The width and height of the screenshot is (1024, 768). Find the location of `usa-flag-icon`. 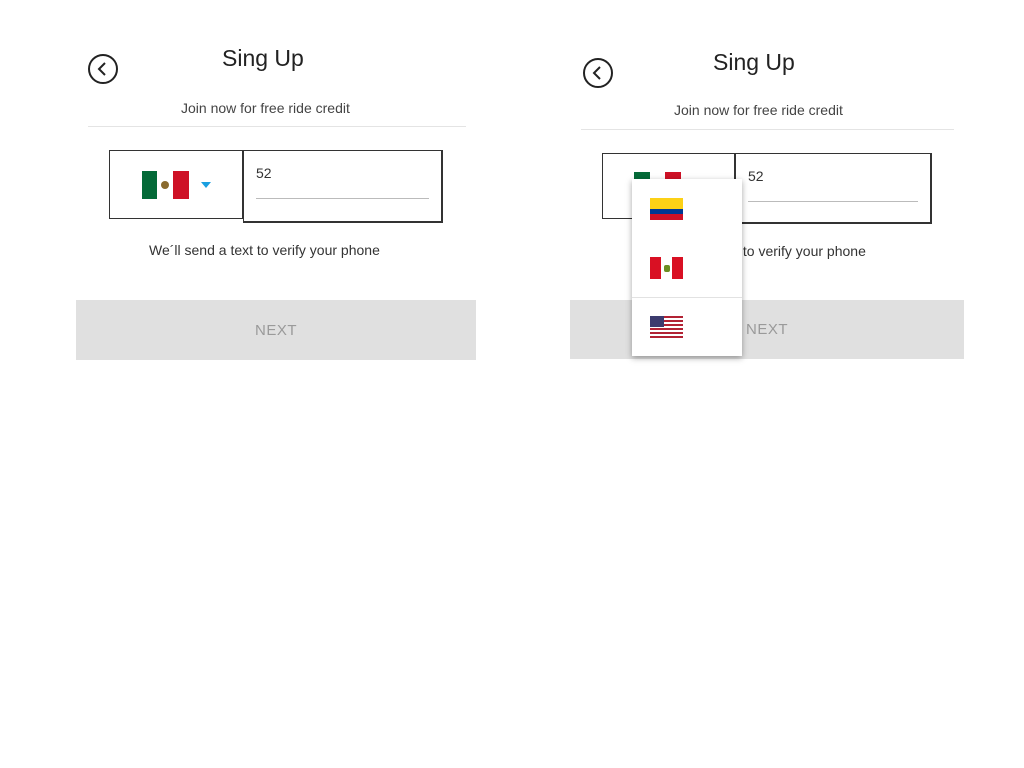

usa-flag-icon is located at coordinates (666, 327).